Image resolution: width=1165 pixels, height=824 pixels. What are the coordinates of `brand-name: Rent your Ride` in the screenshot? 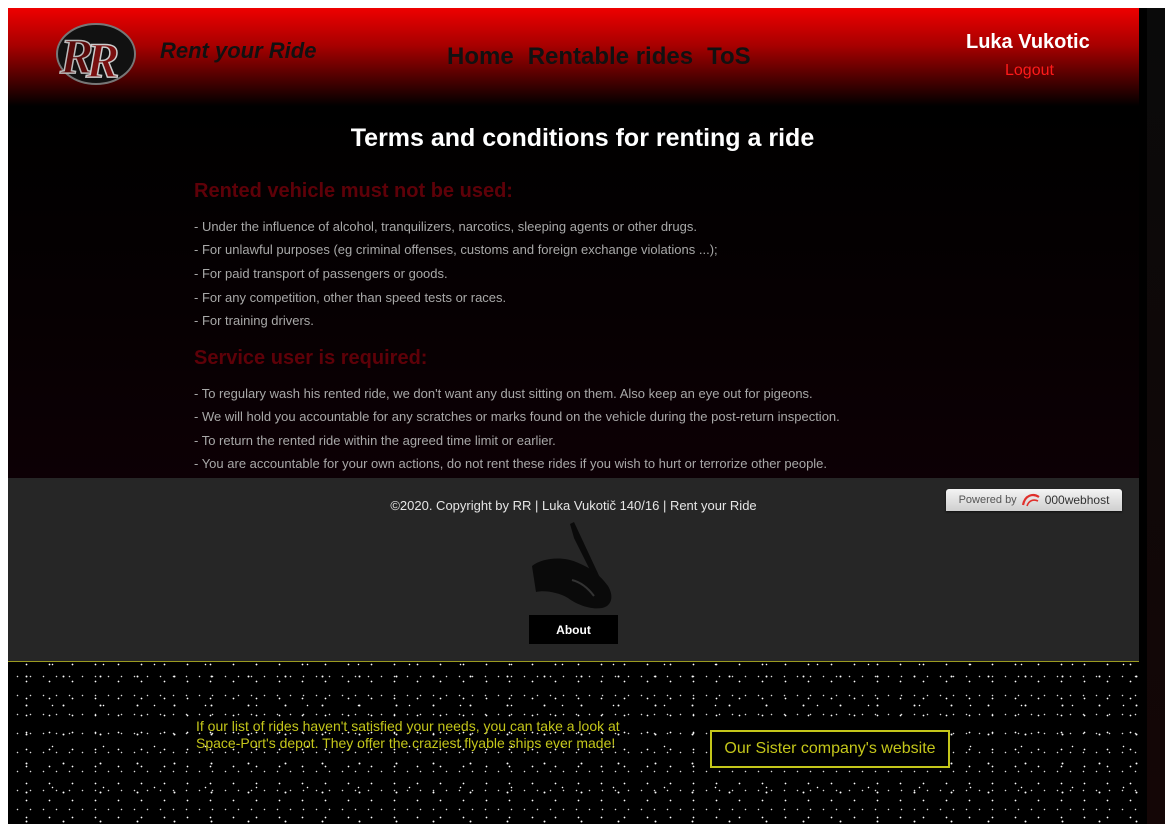 It's located at (238, 50).